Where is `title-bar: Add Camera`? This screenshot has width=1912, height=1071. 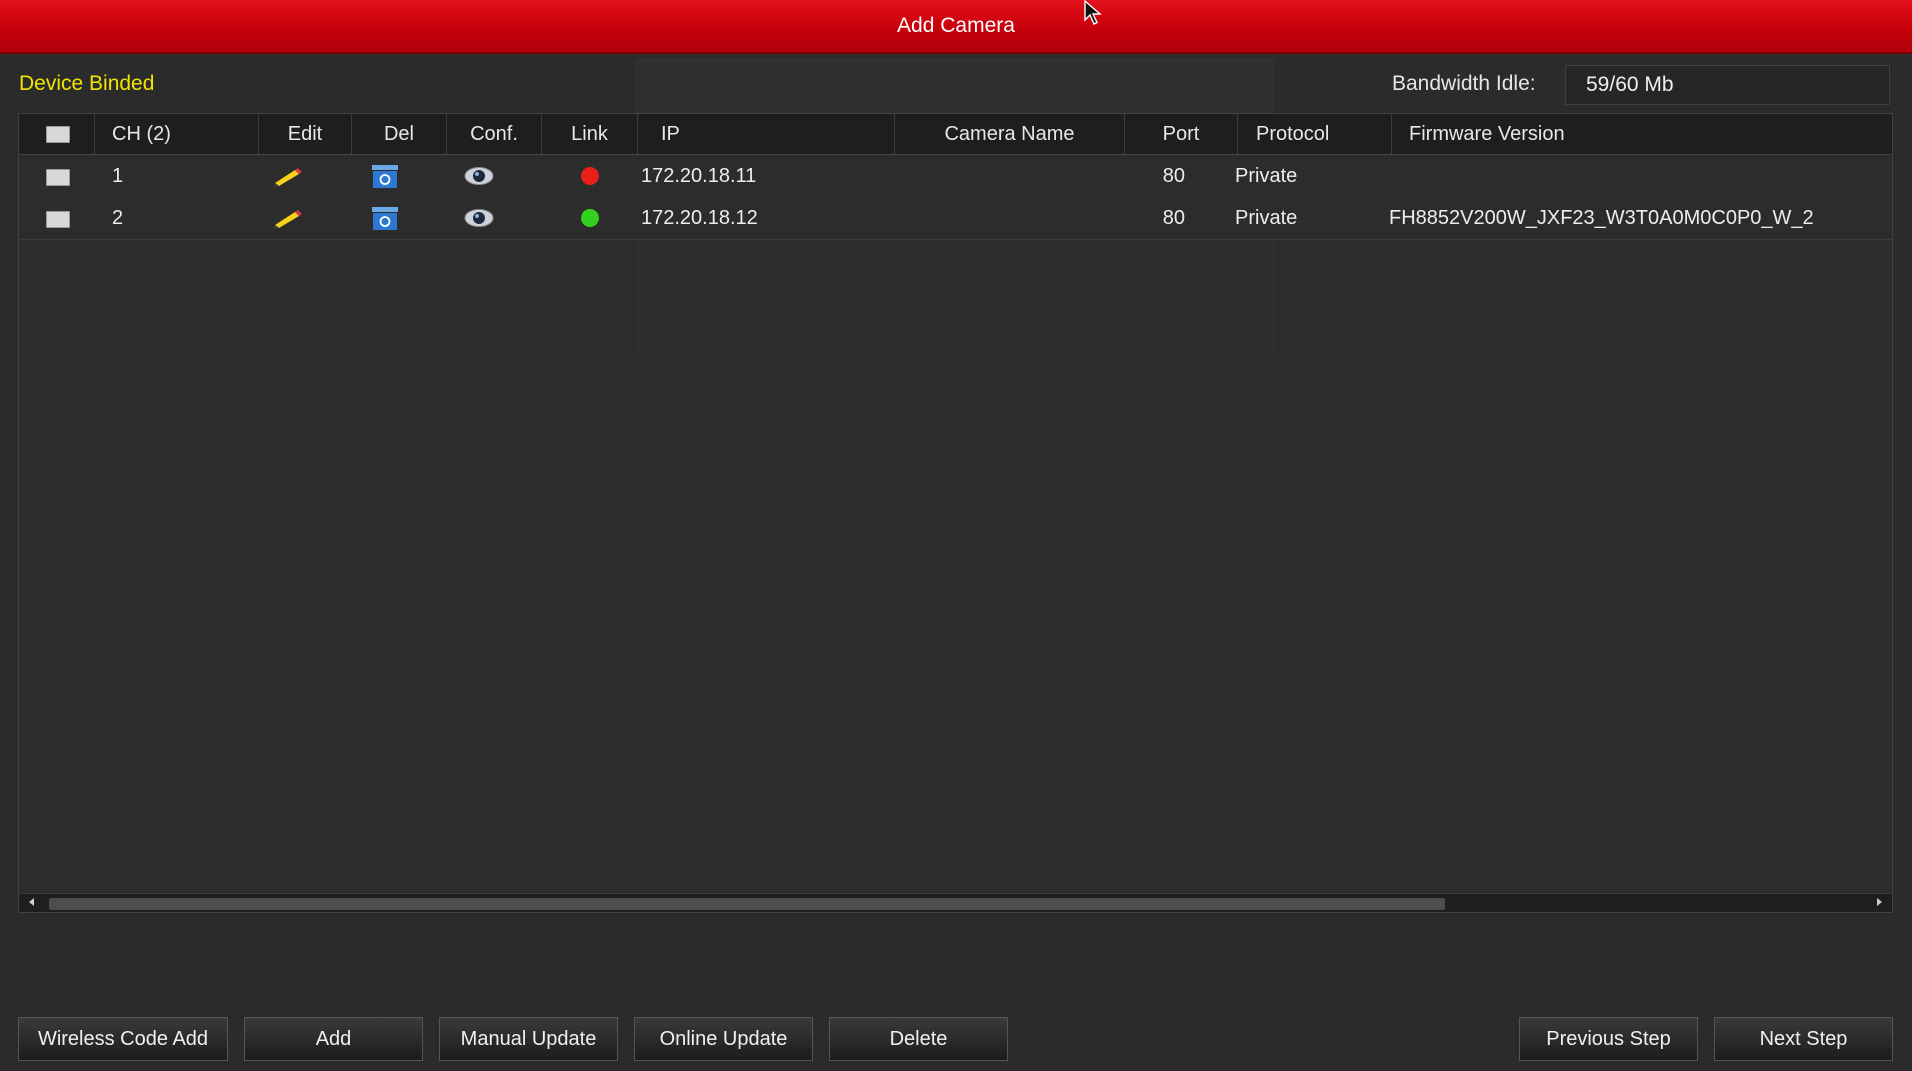
title-bar: Add Camera is located at coordinates (956, 27).